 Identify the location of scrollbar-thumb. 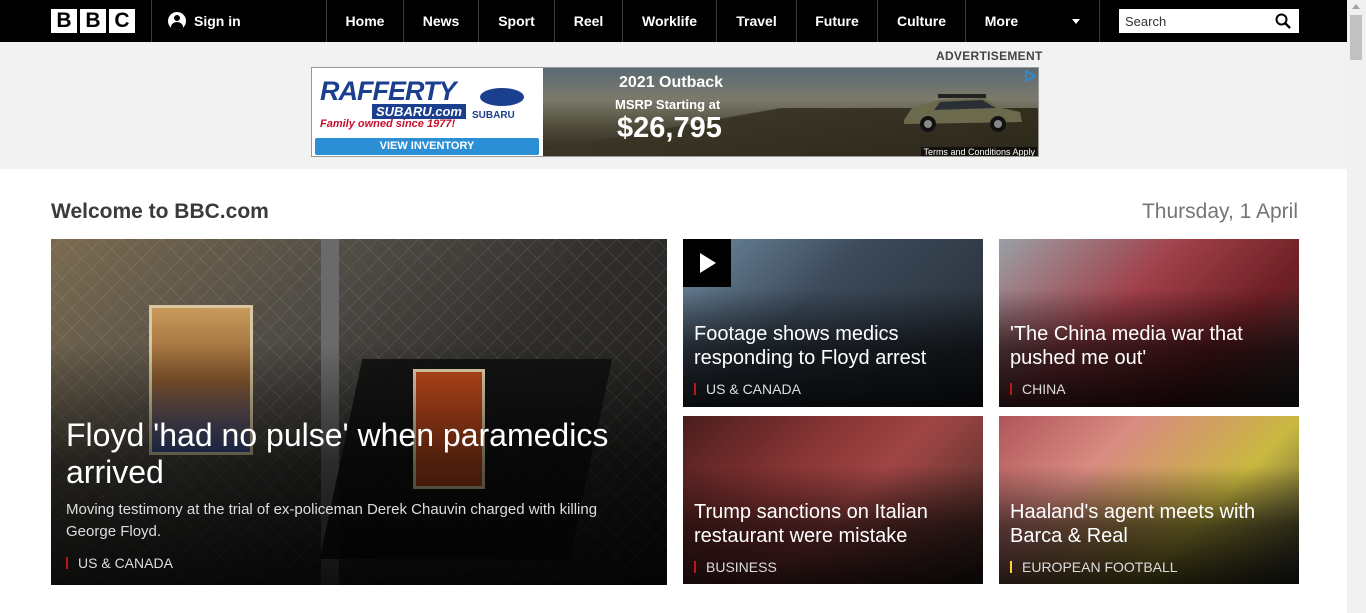
(1356, 37).